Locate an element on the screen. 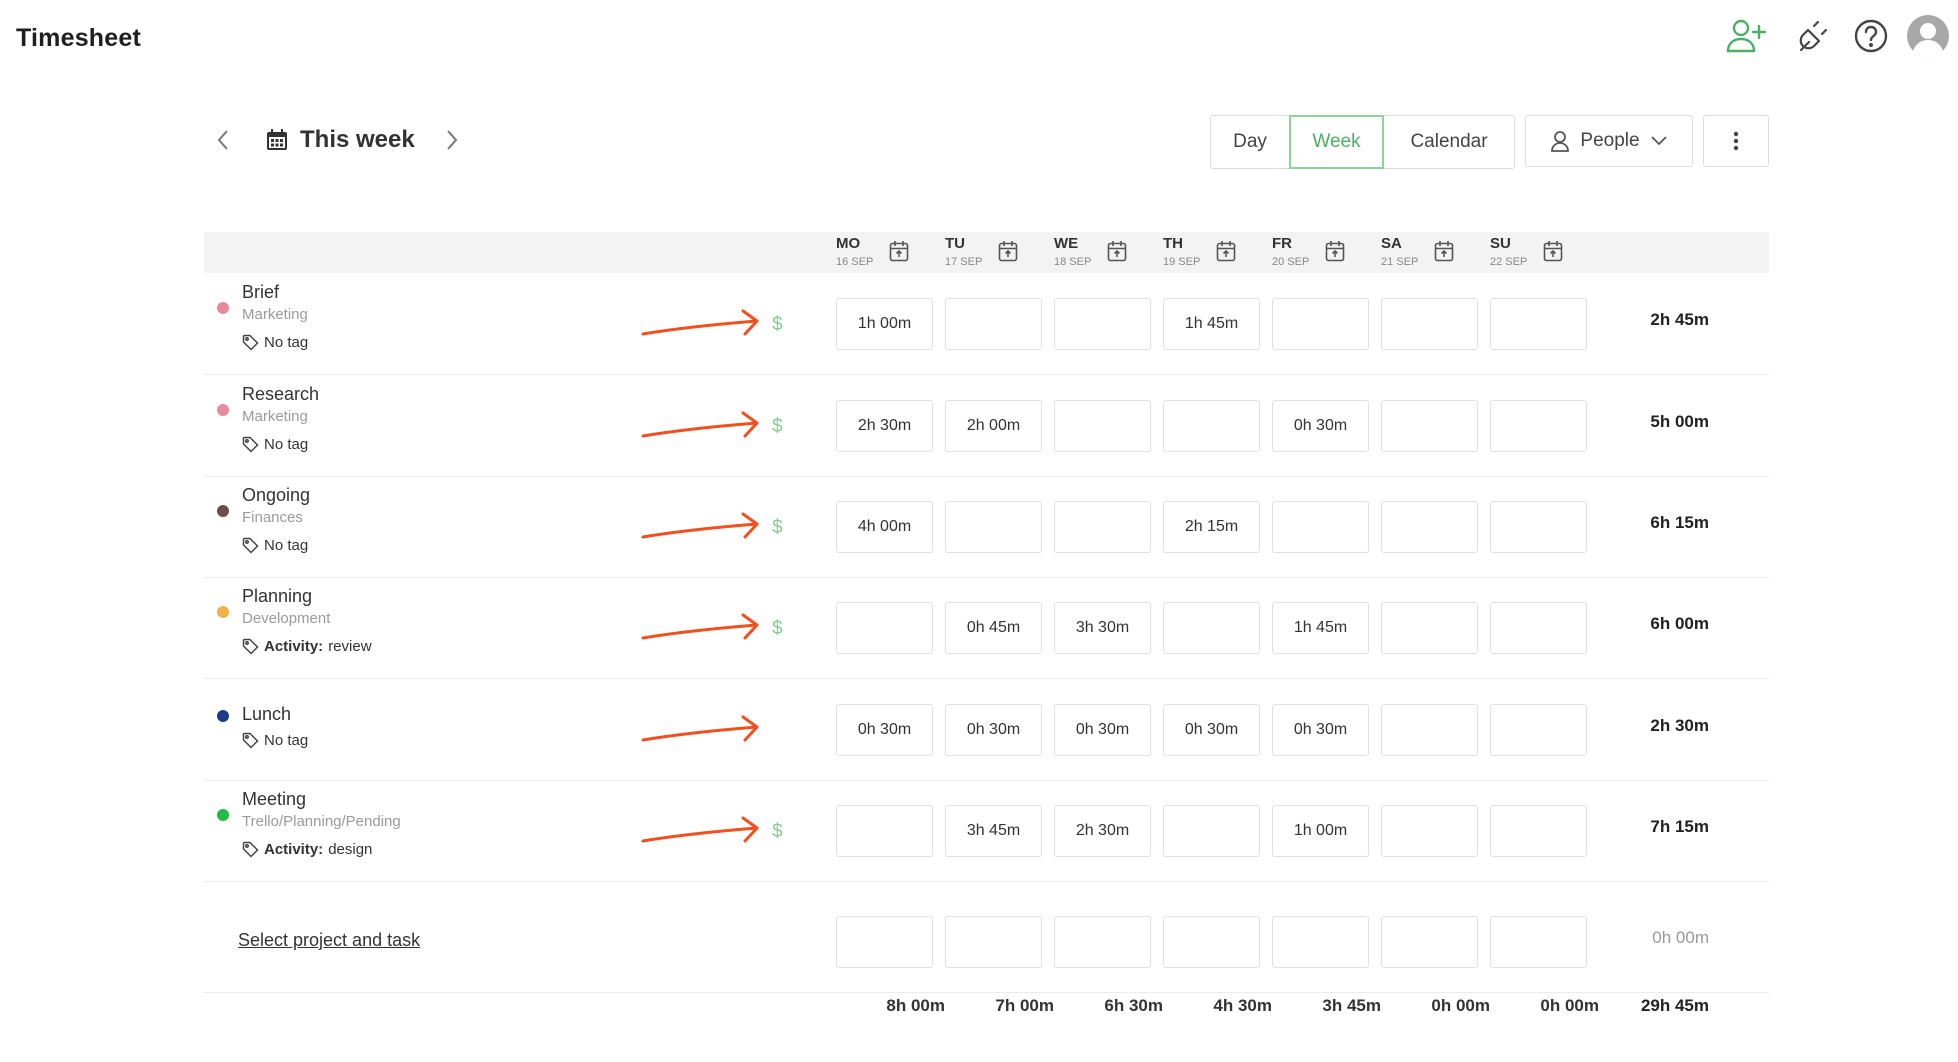 The width and height of the screenshot is (1958, 1062). tab-week: Week is located at coordinates (1336, 142).